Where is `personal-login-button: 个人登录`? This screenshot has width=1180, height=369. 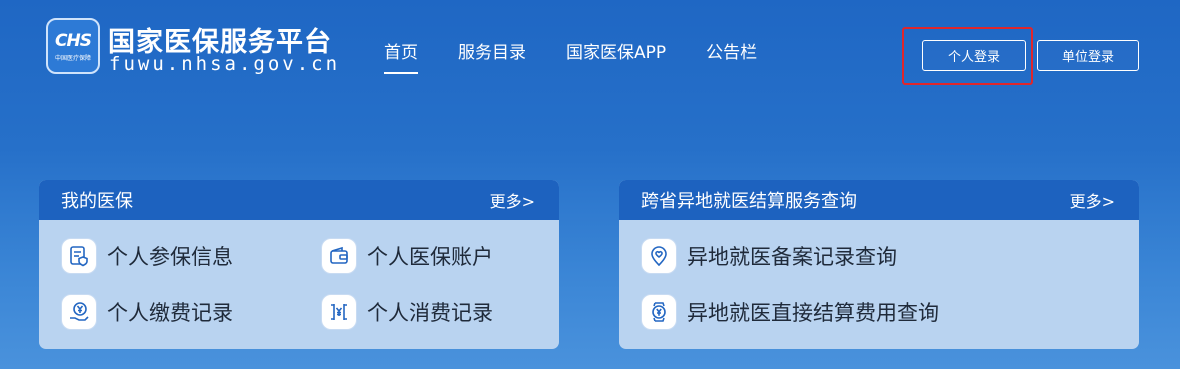
personal-login-button: 个人登录 is located at coordinates (974, 55).